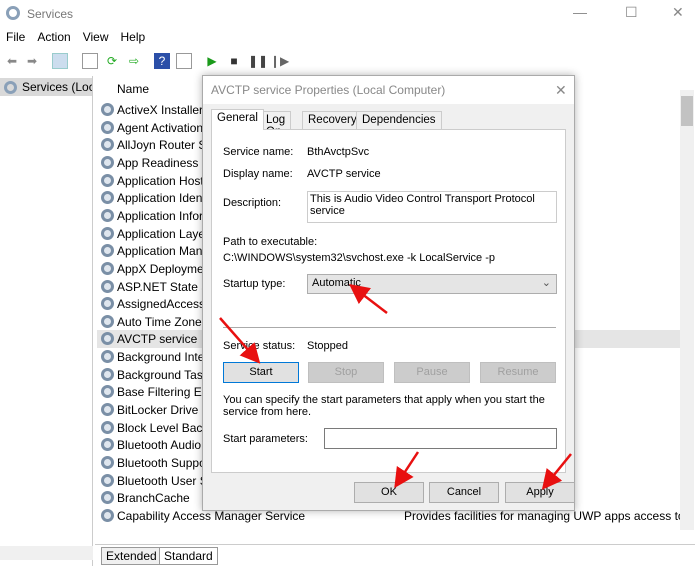  Describe the element at coordinates (237, 119) in the screenshot. I see `tab-general: General` at that location.